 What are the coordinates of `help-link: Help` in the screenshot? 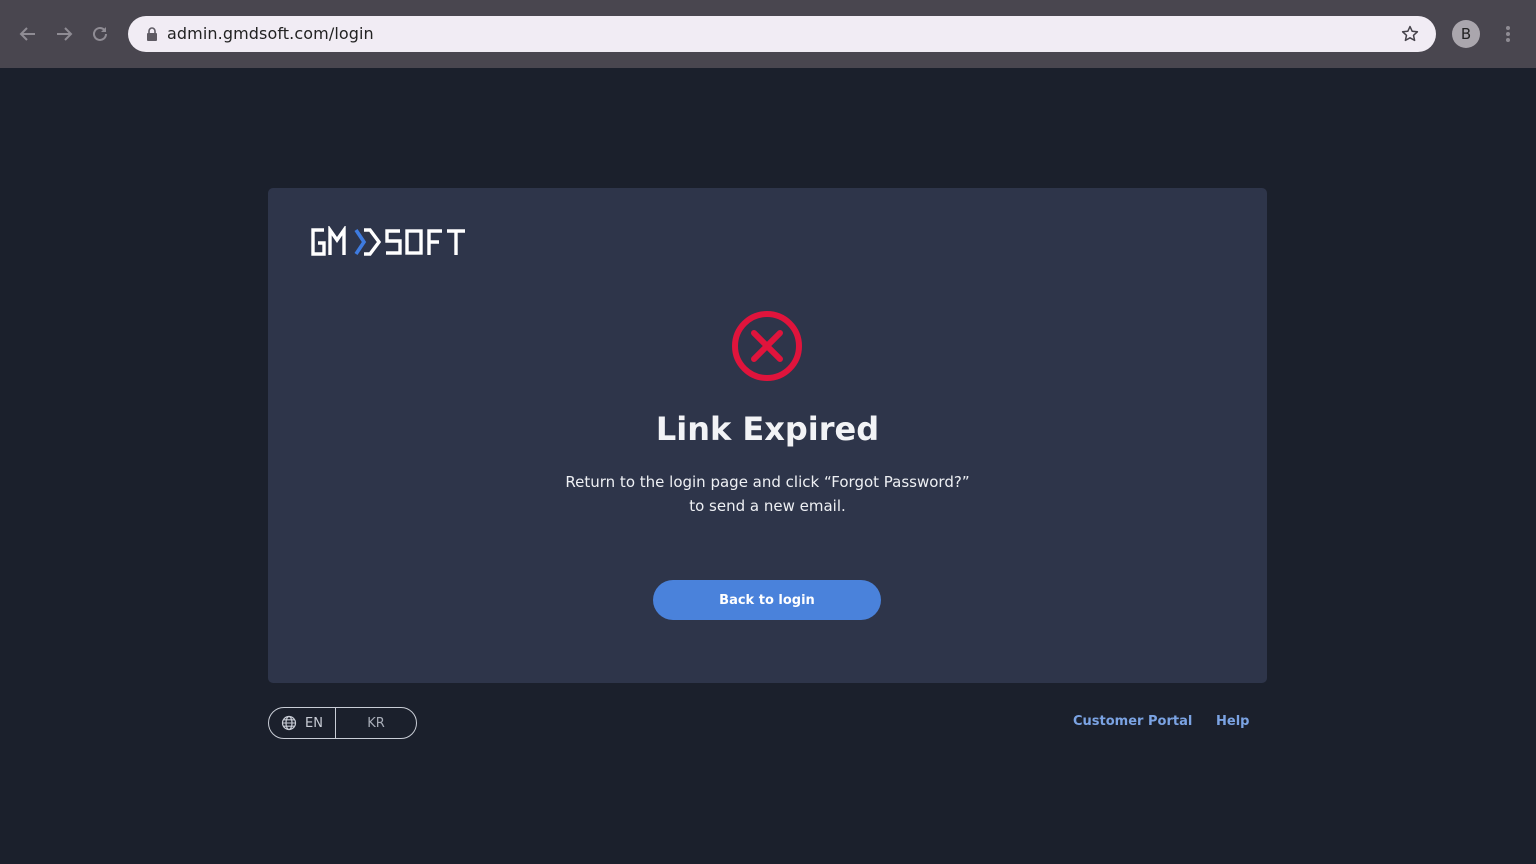 It's located at (1232, 721).